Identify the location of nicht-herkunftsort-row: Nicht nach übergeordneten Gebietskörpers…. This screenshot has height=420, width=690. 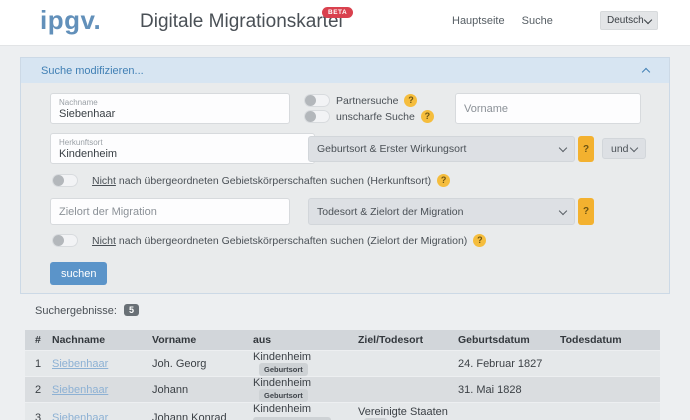
(251, 180).